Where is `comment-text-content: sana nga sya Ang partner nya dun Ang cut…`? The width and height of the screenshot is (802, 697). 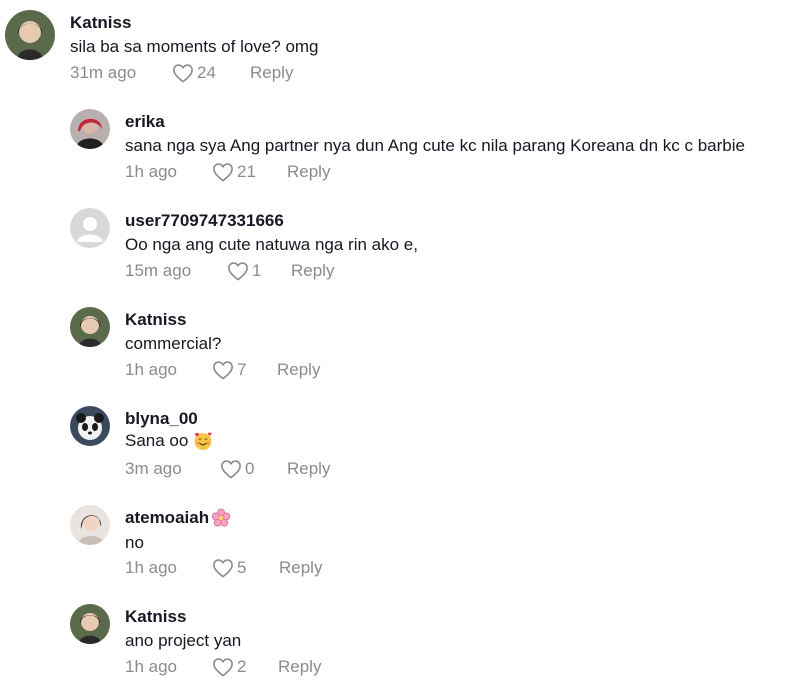 comment-text-content: sana nga sya Ang partner nya dun Ang cut… is located at coordinates (435, 145).